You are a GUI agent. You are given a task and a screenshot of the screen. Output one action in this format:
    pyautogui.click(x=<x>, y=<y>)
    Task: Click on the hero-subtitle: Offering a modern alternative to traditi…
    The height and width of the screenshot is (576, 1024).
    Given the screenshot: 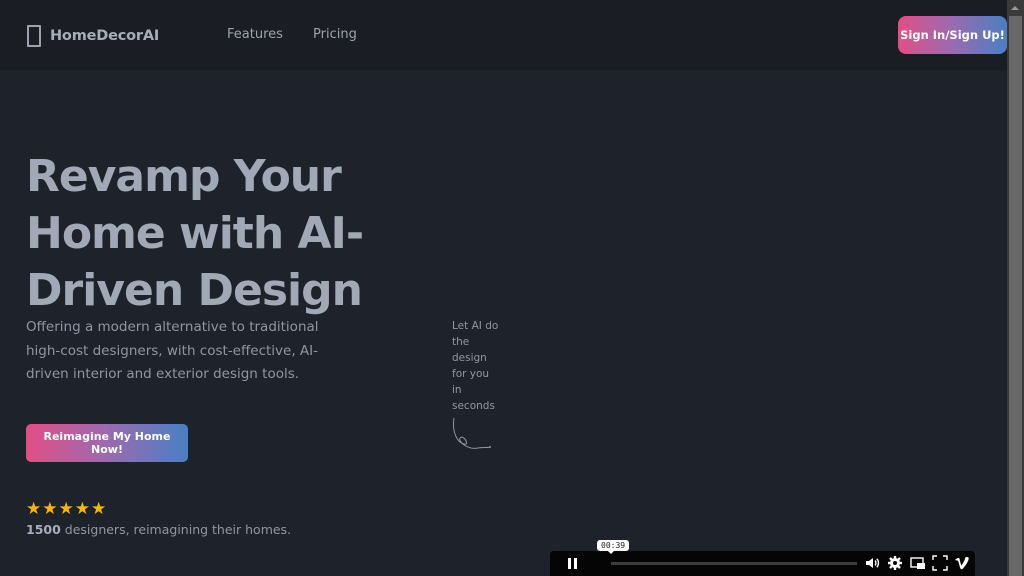 What is the action you would take?
    pyautogui.click(x=172, y=350)
    